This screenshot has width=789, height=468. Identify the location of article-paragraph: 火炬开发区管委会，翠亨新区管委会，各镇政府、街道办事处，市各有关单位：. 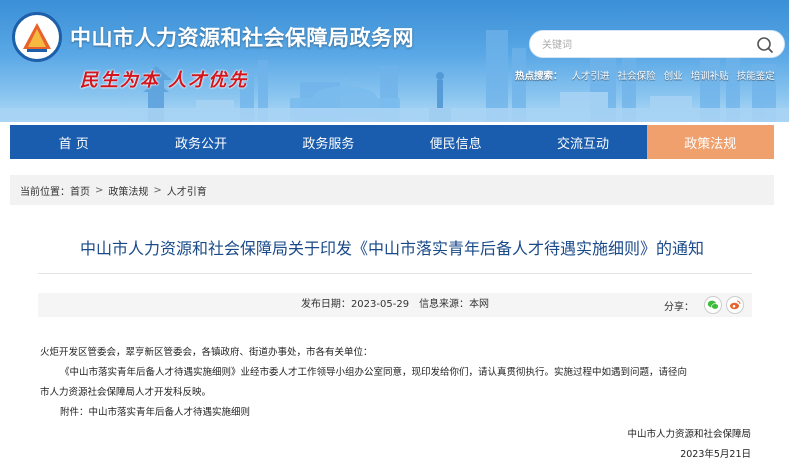
(206, 352).